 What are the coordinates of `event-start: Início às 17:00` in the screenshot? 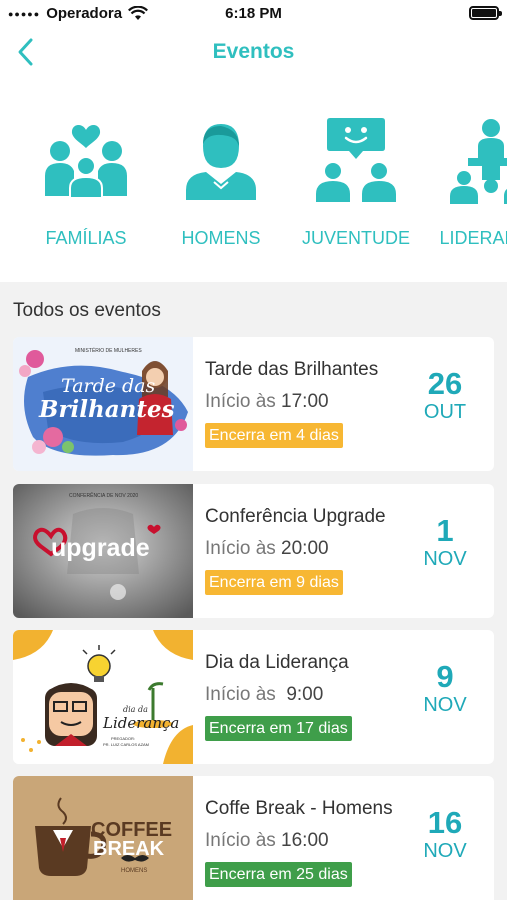 It's located at (267, 402).